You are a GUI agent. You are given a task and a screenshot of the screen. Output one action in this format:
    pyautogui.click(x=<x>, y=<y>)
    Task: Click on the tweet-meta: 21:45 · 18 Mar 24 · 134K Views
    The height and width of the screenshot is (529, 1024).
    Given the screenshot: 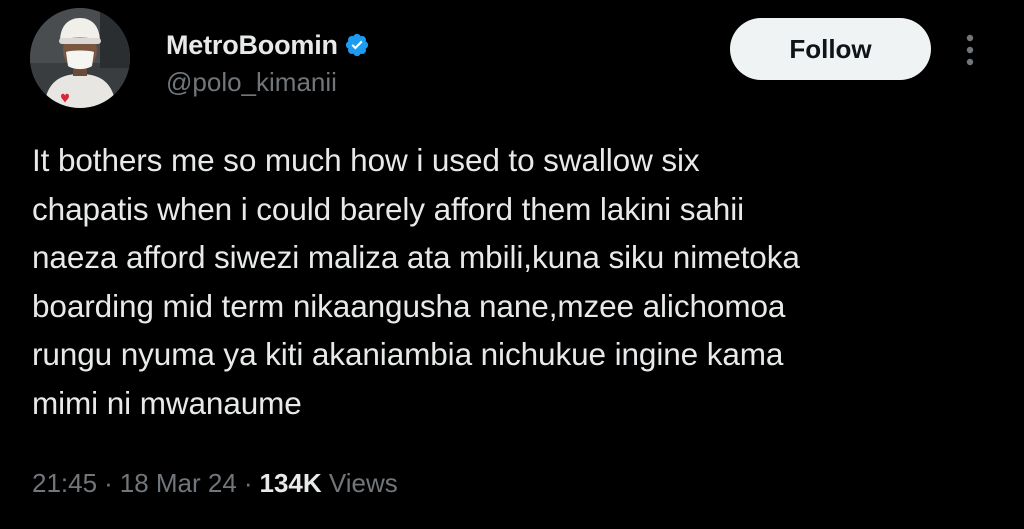 What is the action you would take?
    pyautogui.click(x=215, y=483)
    